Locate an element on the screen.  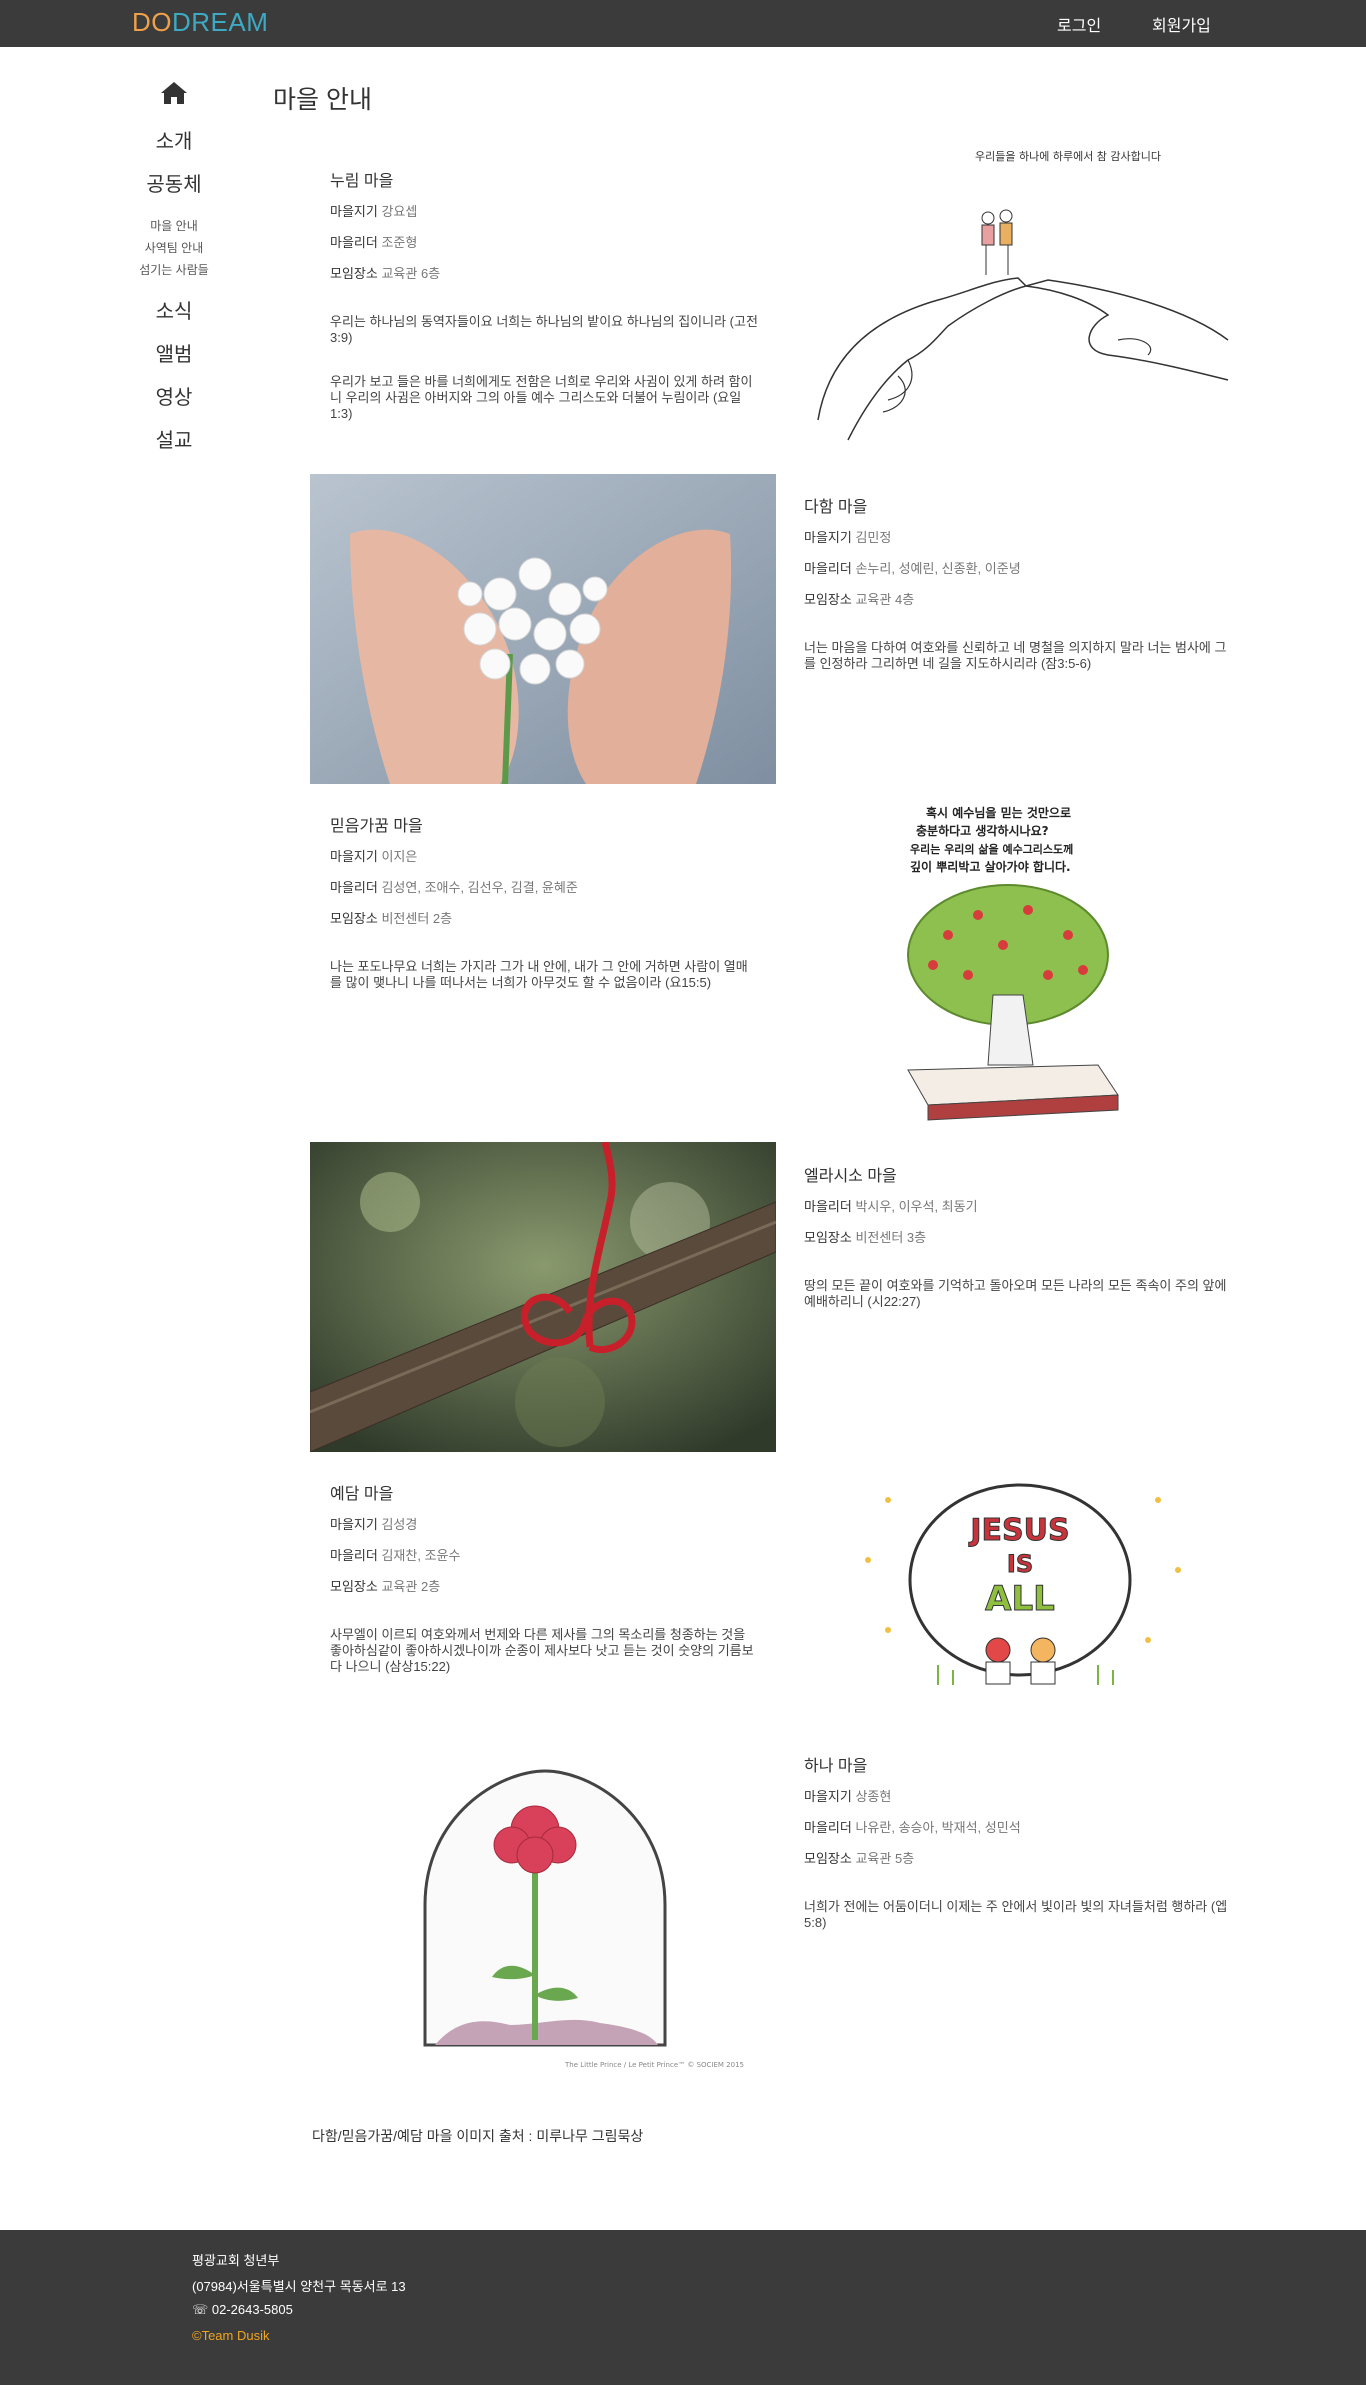
home-icon is located at coordinates (174, 95).